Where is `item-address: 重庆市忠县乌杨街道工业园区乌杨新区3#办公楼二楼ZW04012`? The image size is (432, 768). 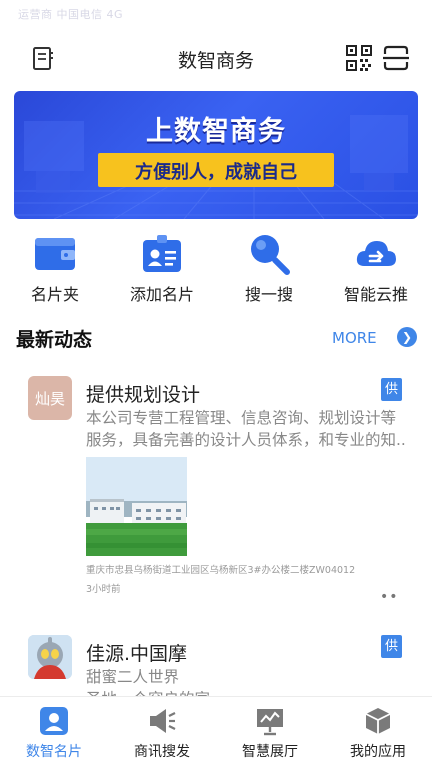
item-address: 重庆市忠县乌杨街道工业园区乌杨新区3#办公楼二楼ZW04012 is located at coordinates (221, 570).